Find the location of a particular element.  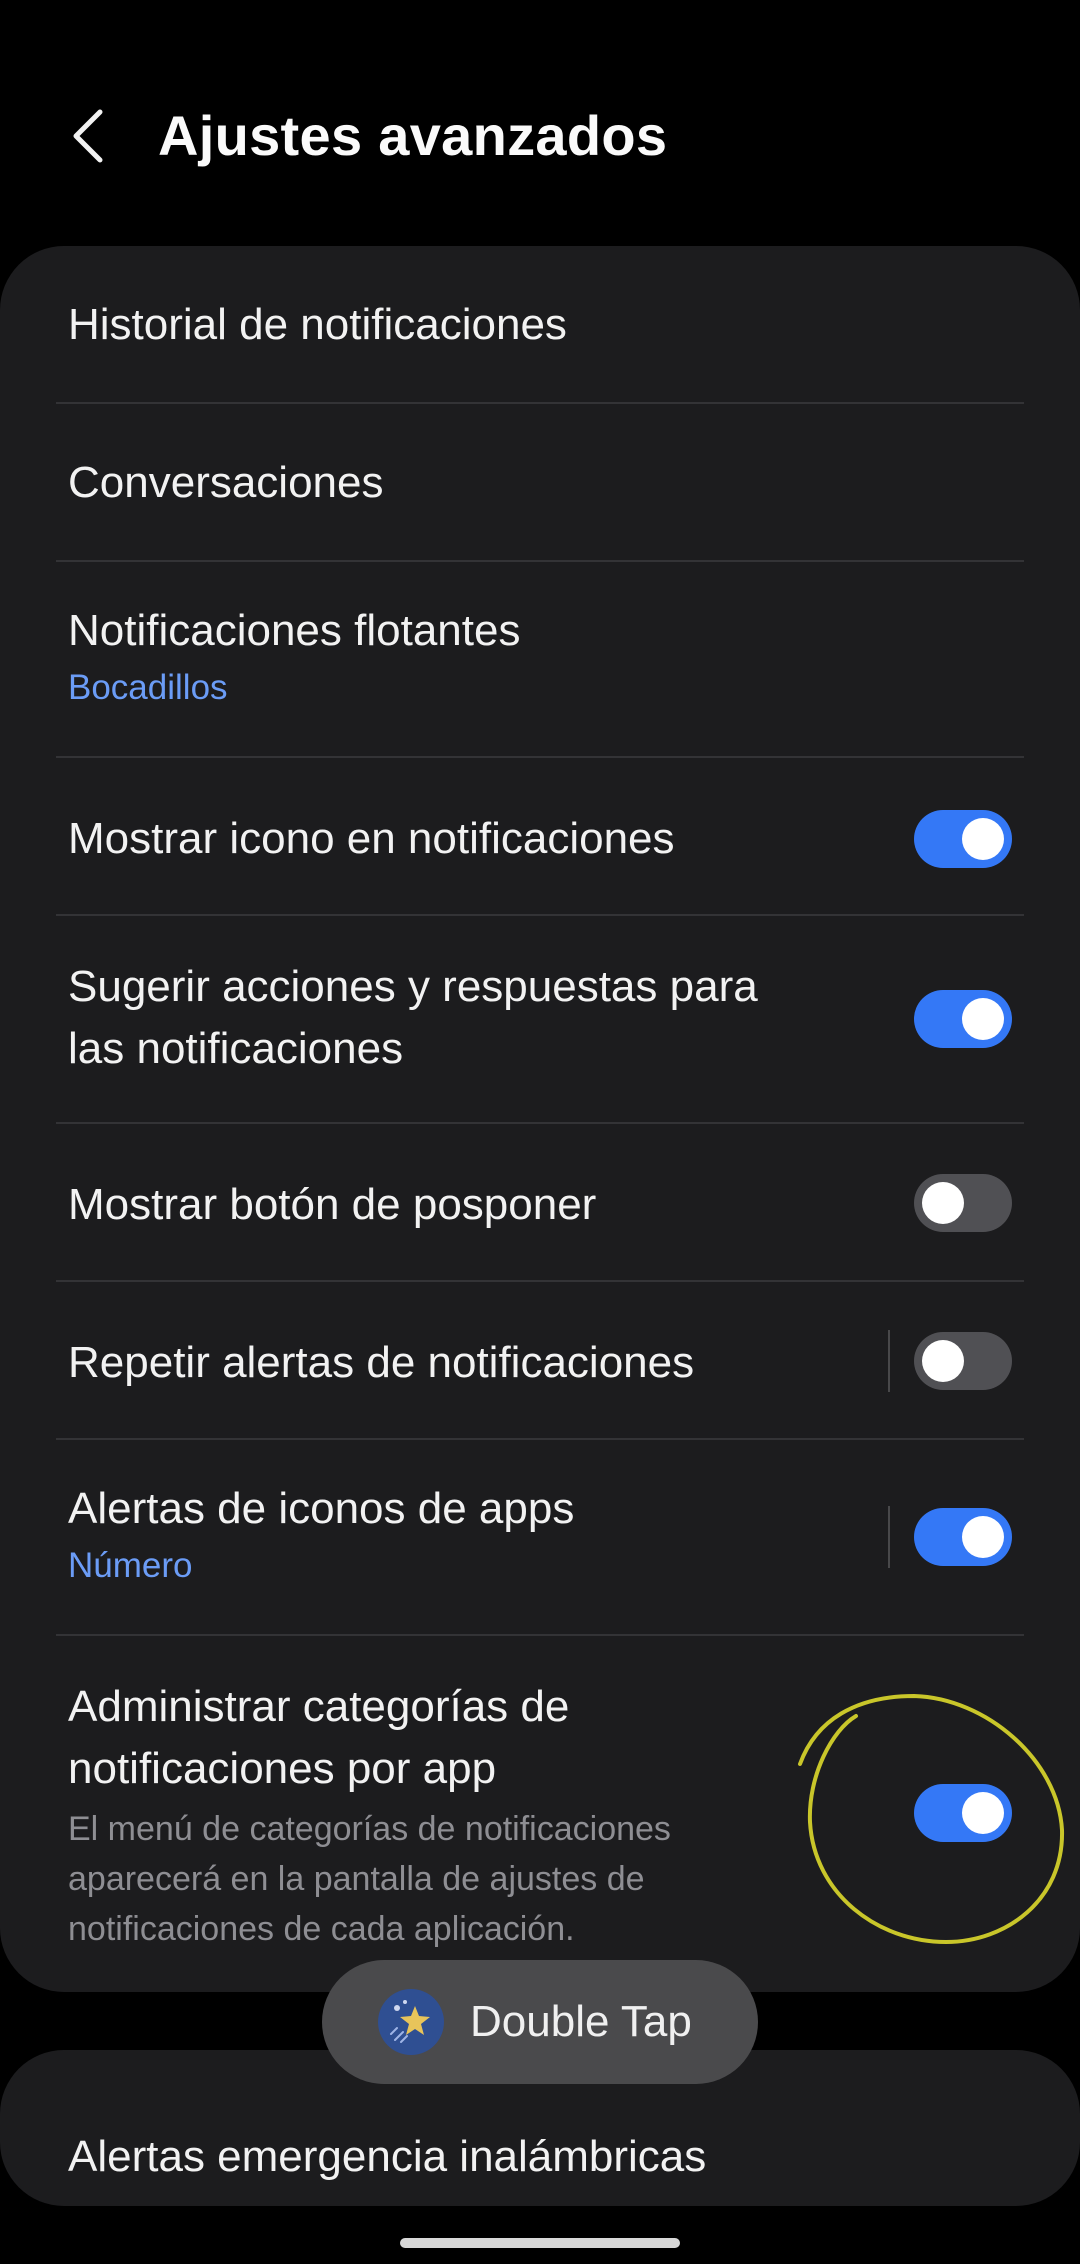

home-indicator is located at coordinates (540, 2243).